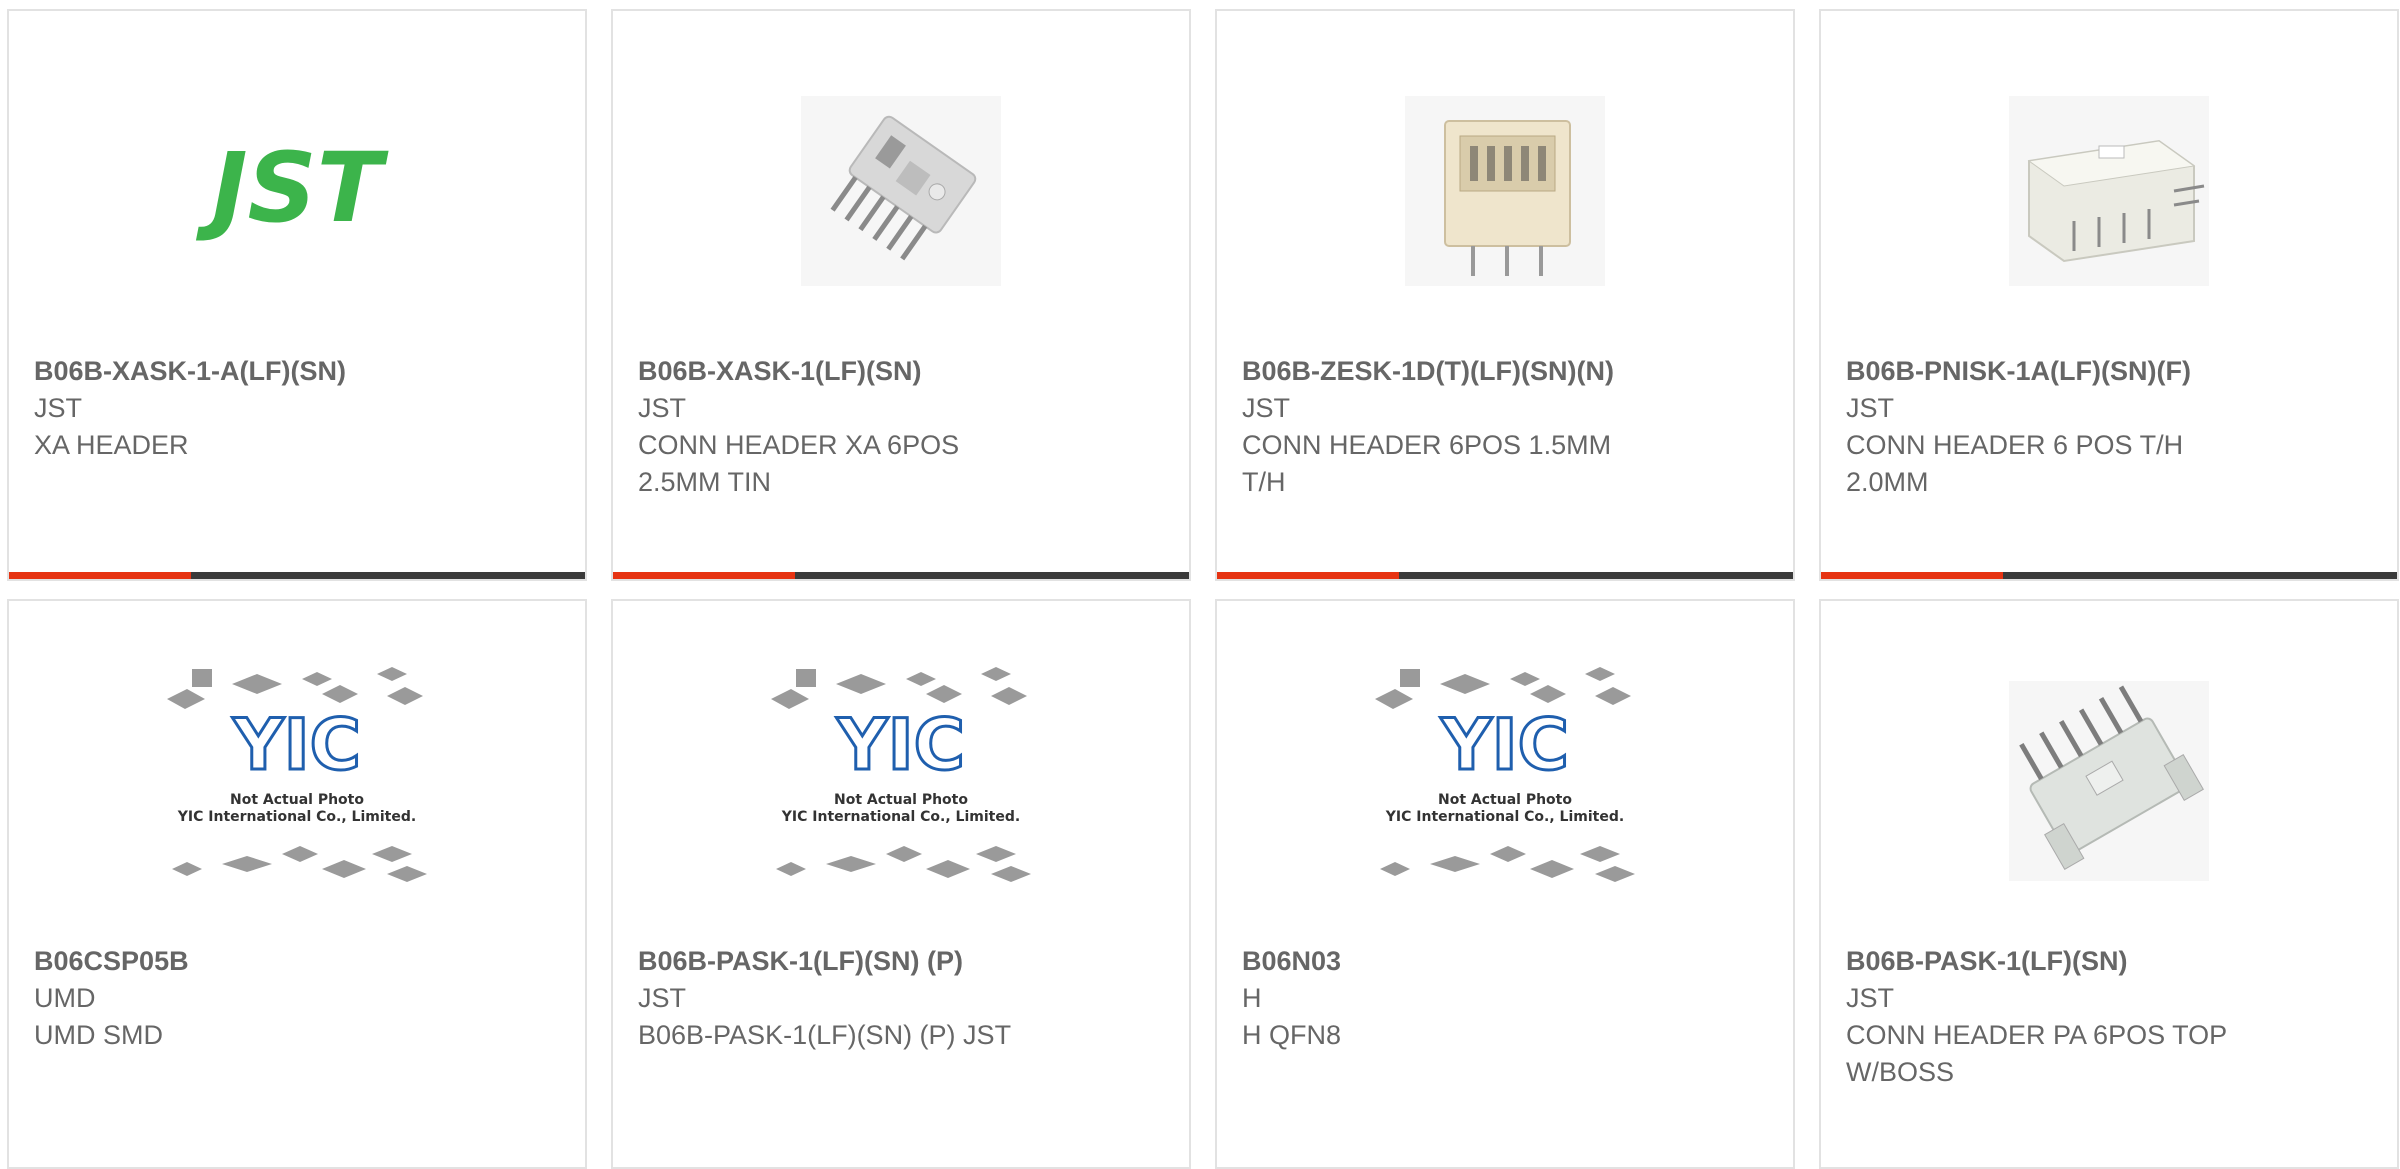 This screenshot has width=2400, height=1169. Describe the element at coordinates (1264, 482) in the screenshot. I see `description-line2: T/H` at that location.